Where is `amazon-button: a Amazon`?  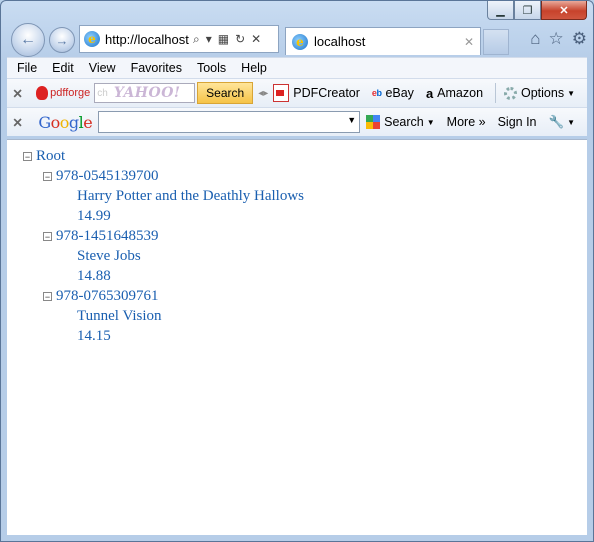 amazon-button: a Amazon is located at coordinates (454, 93).